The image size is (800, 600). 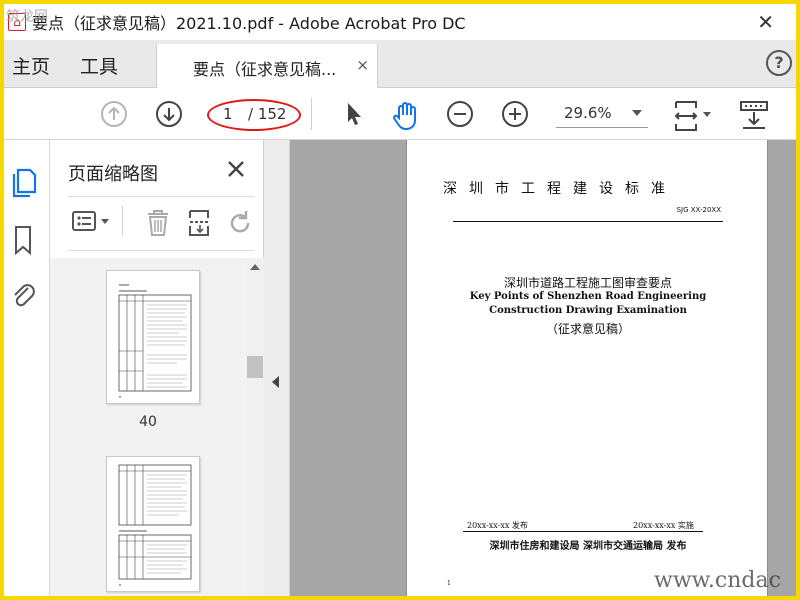 I want to click on header-rule, so click(x=588, y=221).